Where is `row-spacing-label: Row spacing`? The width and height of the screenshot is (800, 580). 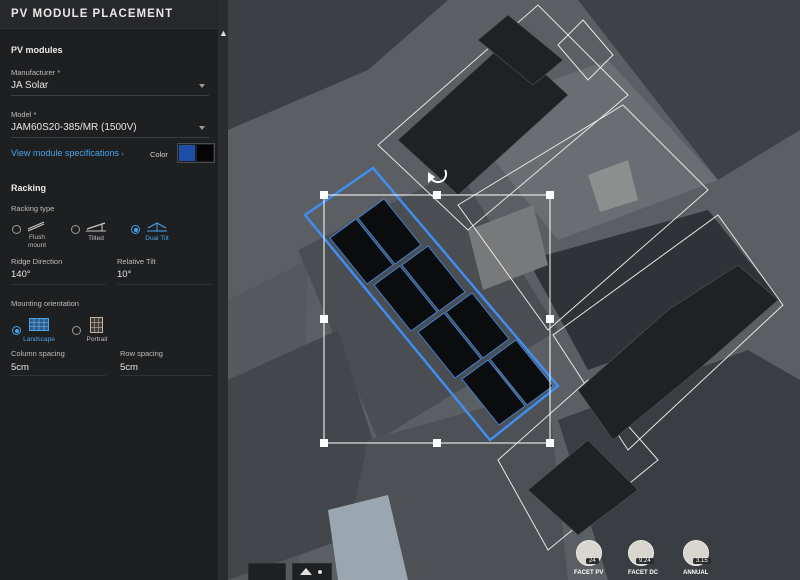 row-spacing-label: Row spacing is located at coordinates (141, 353).